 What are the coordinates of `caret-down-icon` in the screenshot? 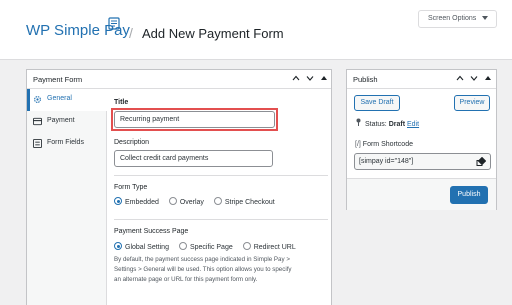 It's located at (485, 18).